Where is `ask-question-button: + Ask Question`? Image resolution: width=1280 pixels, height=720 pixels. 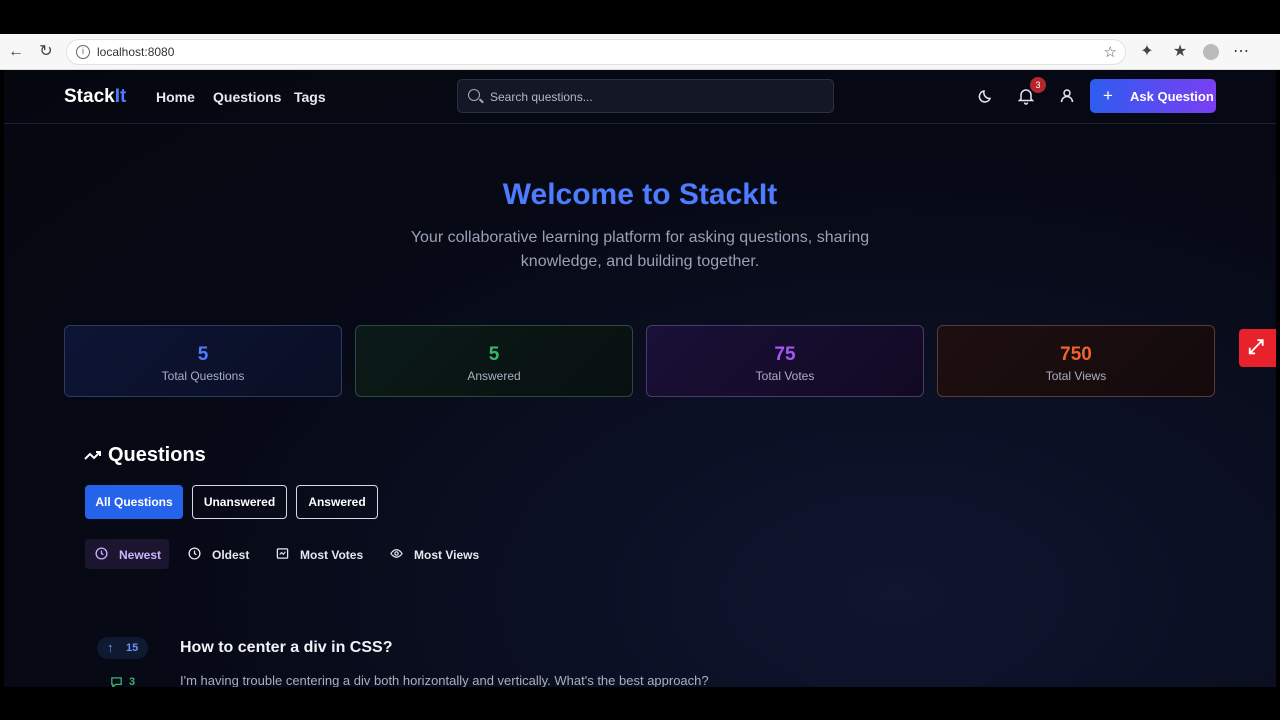
ask-question-button: + Ask Question is located at coordinates (1153, 96).